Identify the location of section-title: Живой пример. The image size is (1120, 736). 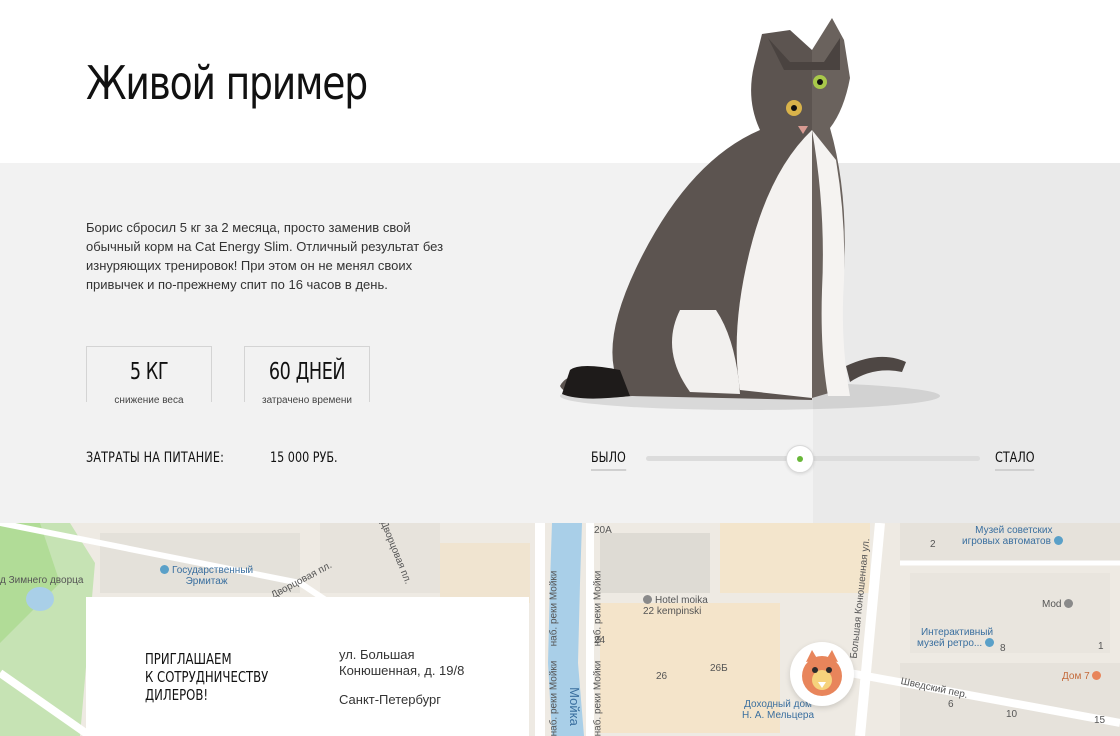
(227, 83).